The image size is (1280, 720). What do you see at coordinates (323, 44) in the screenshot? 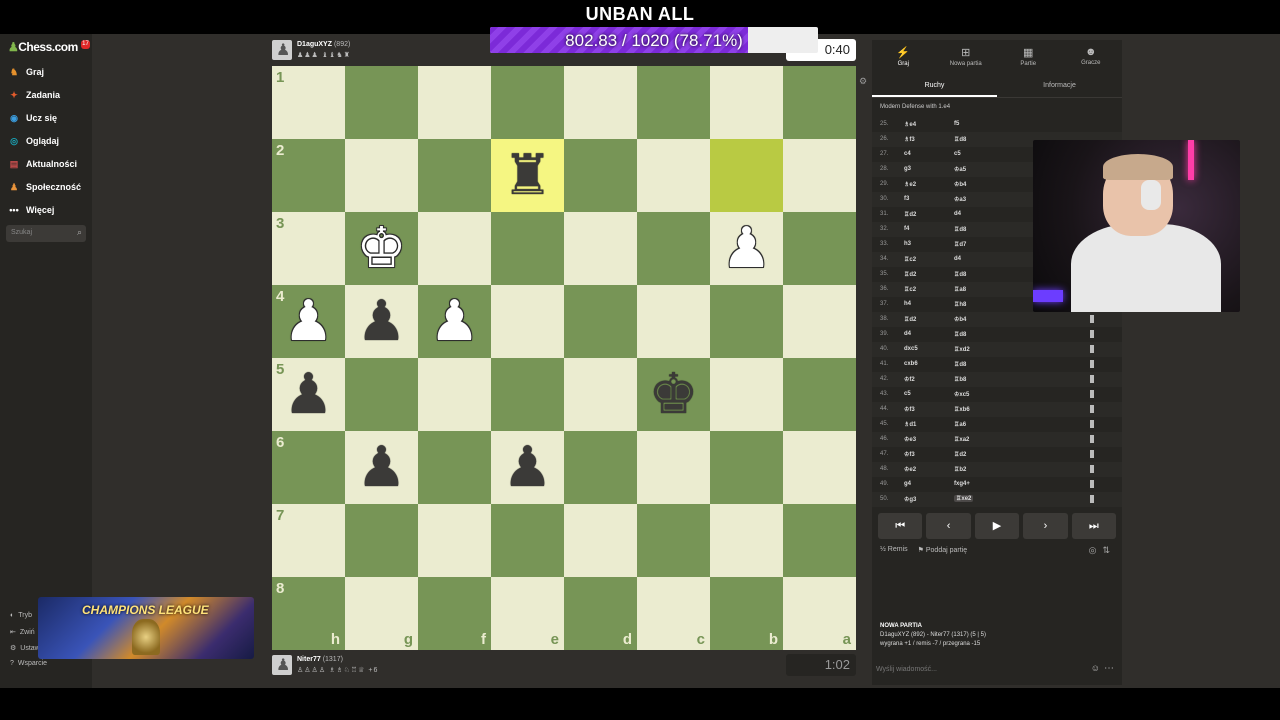
I see `top-player-name: D1aguXYZ (892)` at bounding box center [323, 44].